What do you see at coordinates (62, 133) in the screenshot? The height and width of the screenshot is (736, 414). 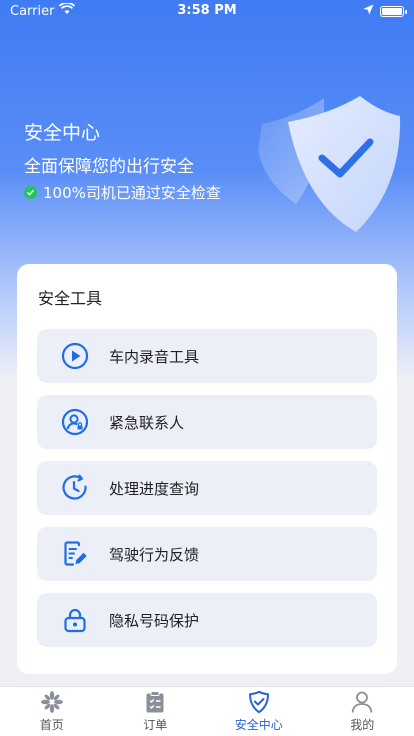 I see `page-title: 安全中心` at bounding box center [62, 133].